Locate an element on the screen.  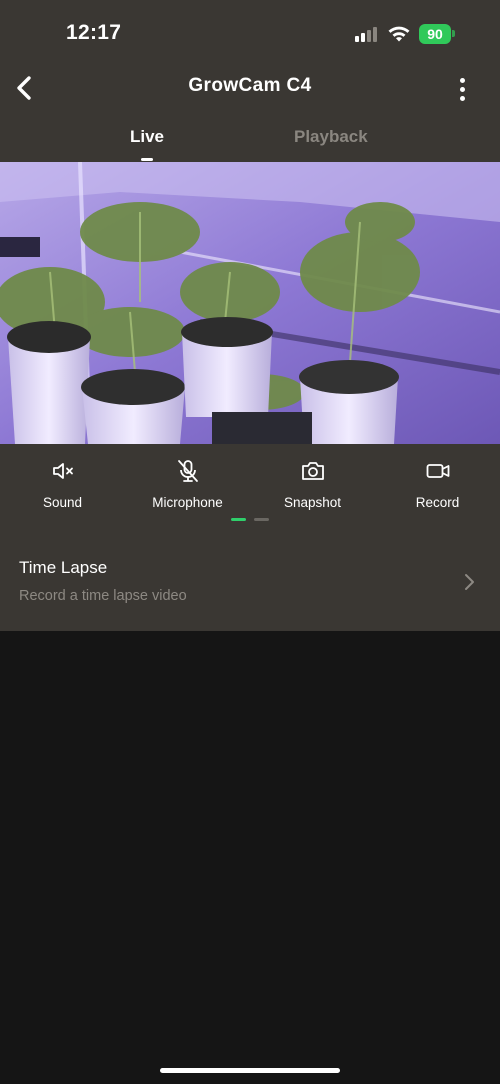
sound-label: Sound is located at coordinates (62, 502).